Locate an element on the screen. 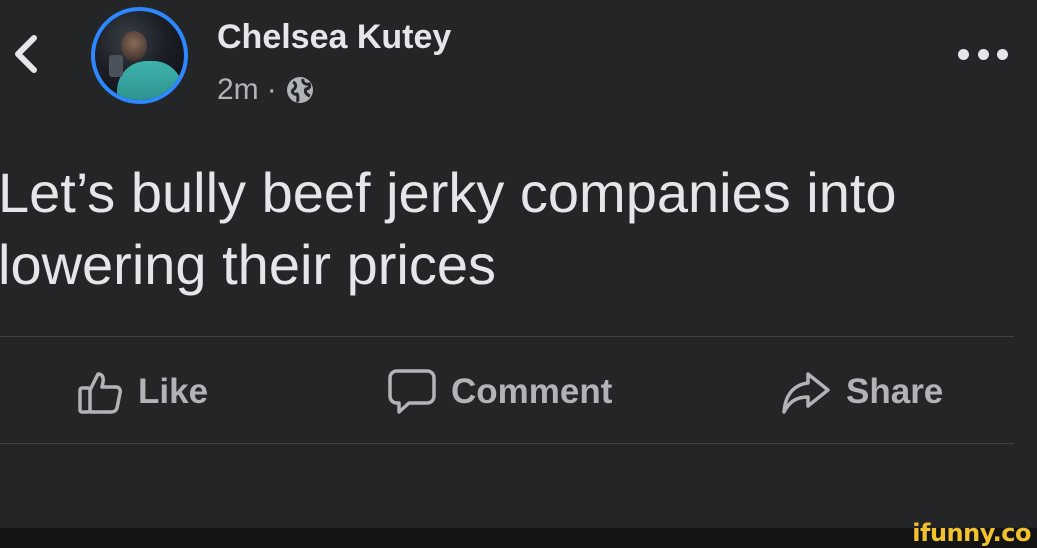 This screenshot has height=548, width=1037. chevron-left-icon is located at coordinates (26, 54).